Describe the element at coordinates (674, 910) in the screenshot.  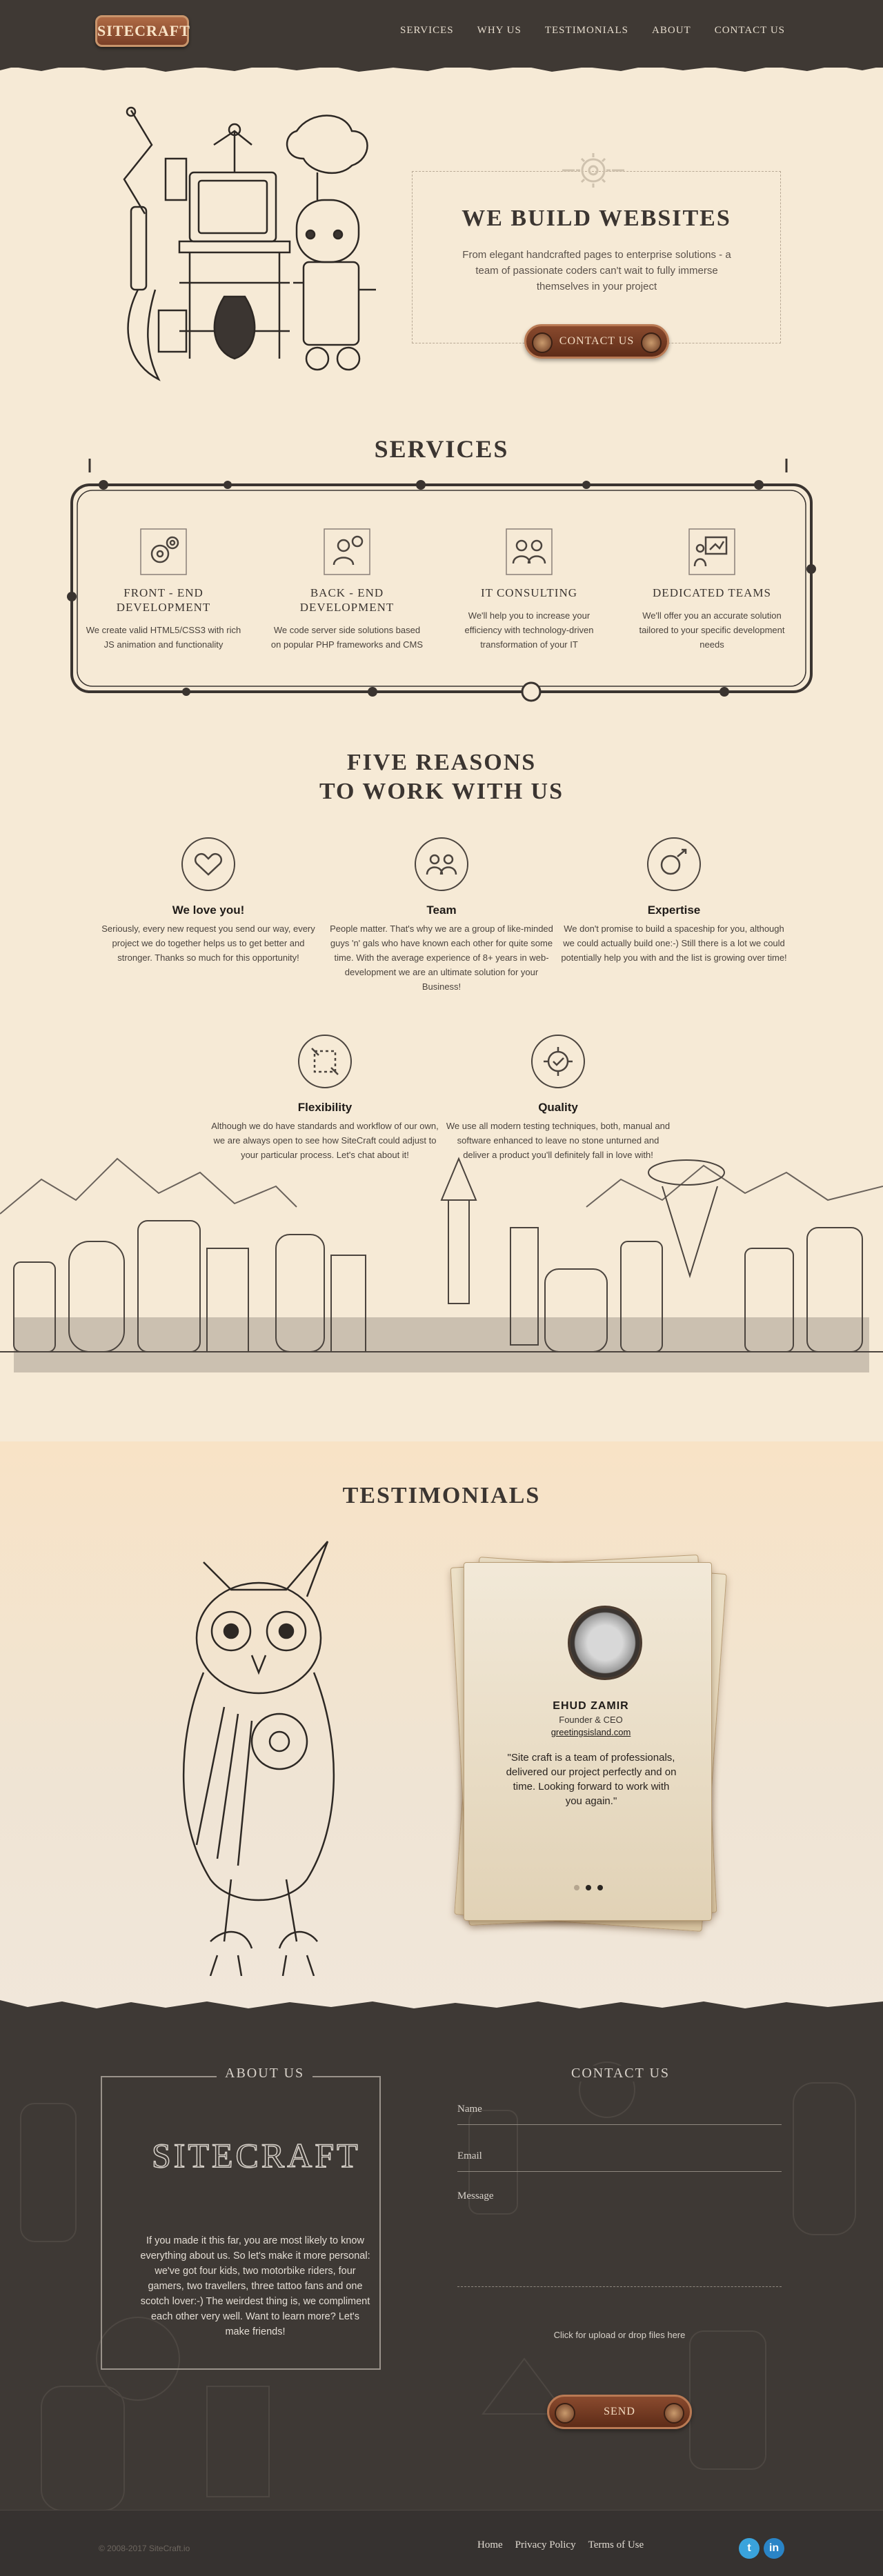
I see `reason-title: Expertise` at that location.